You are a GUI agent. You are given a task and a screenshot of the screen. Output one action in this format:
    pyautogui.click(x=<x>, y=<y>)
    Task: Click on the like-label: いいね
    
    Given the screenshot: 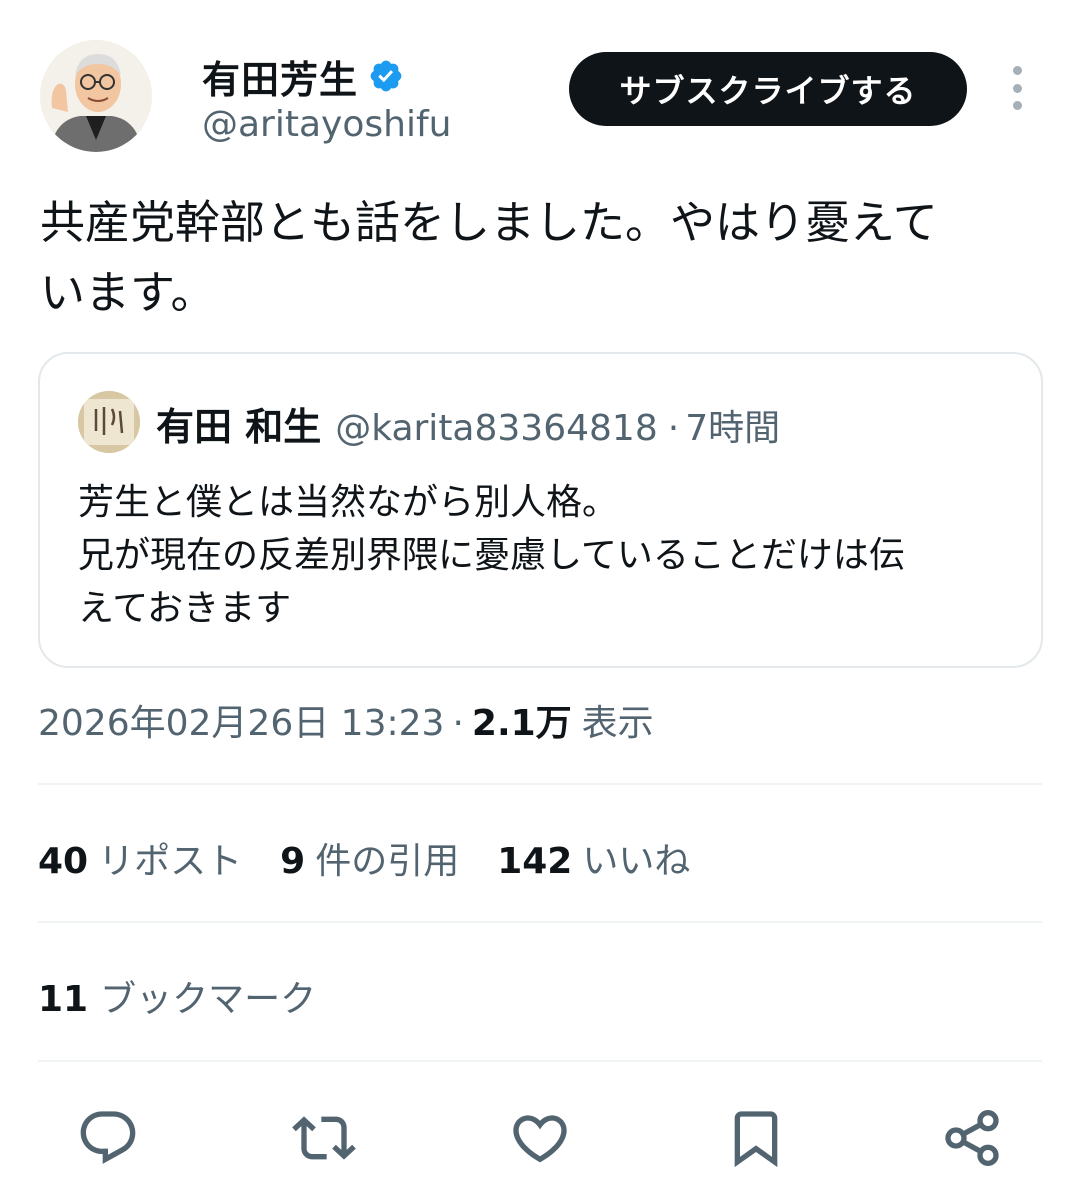 What is the action you would take?
    pyautogui.click(x=636, y=861)
    